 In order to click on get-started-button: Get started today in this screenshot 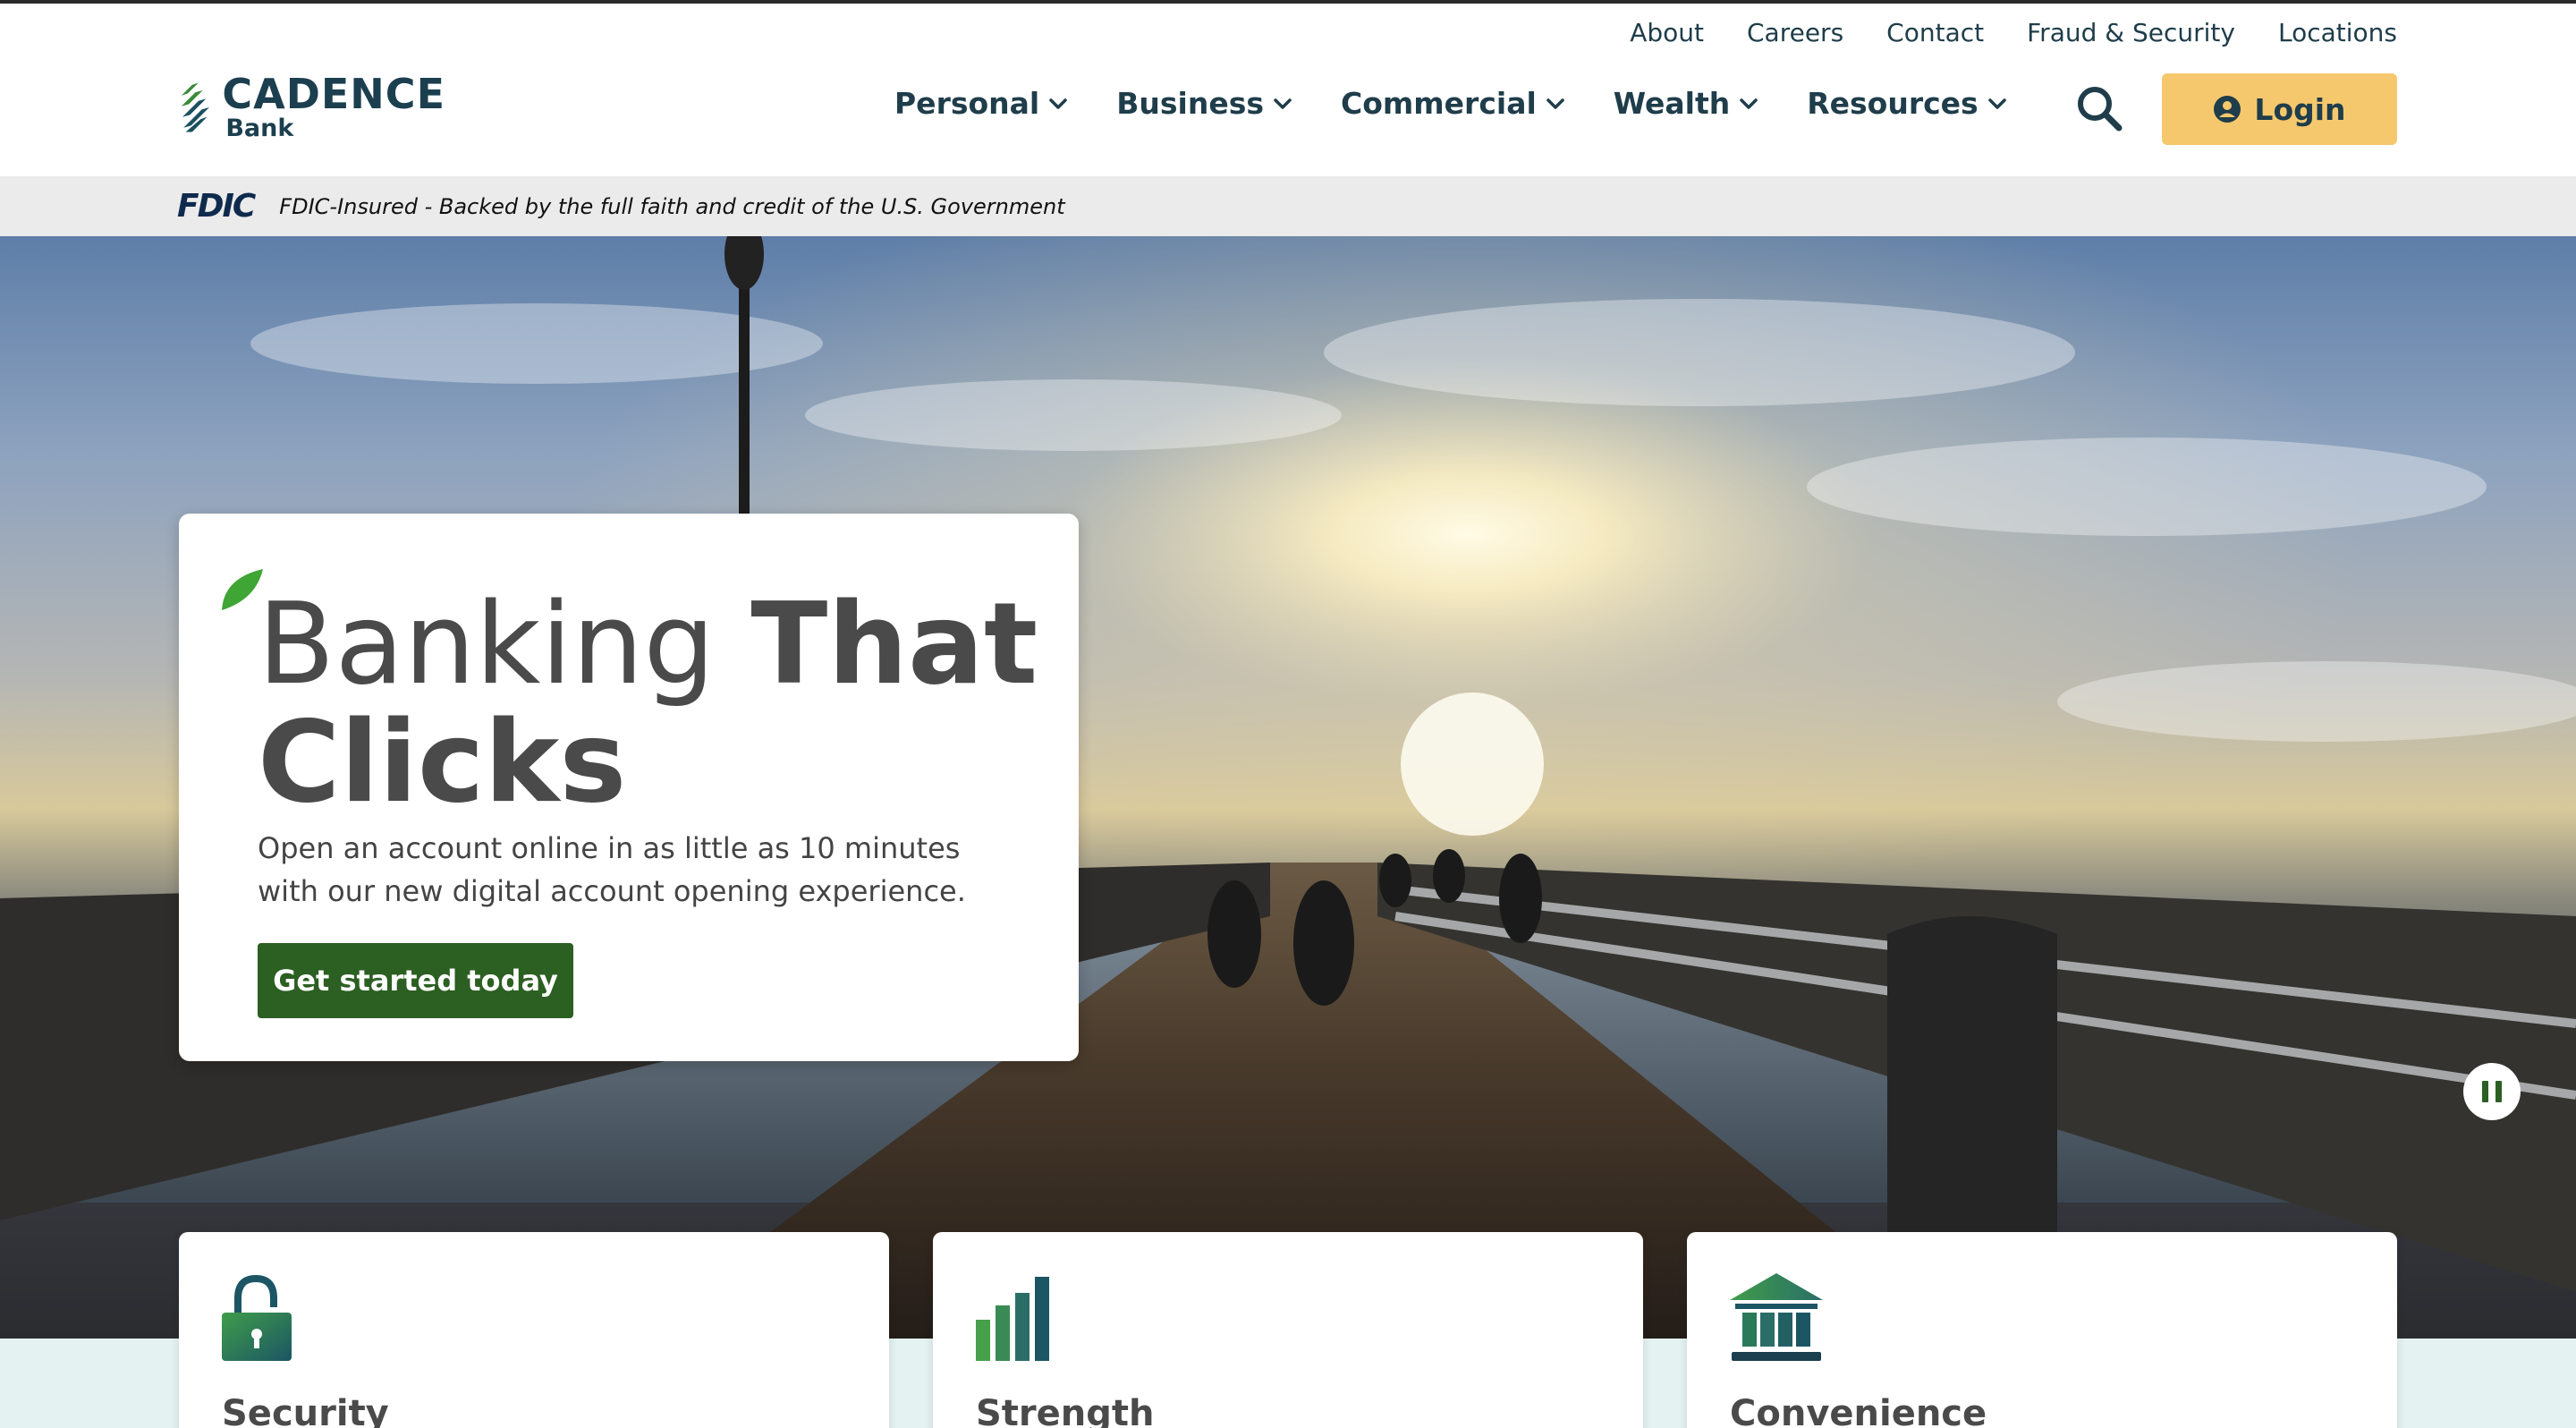, I will do `click(415, 981)`.